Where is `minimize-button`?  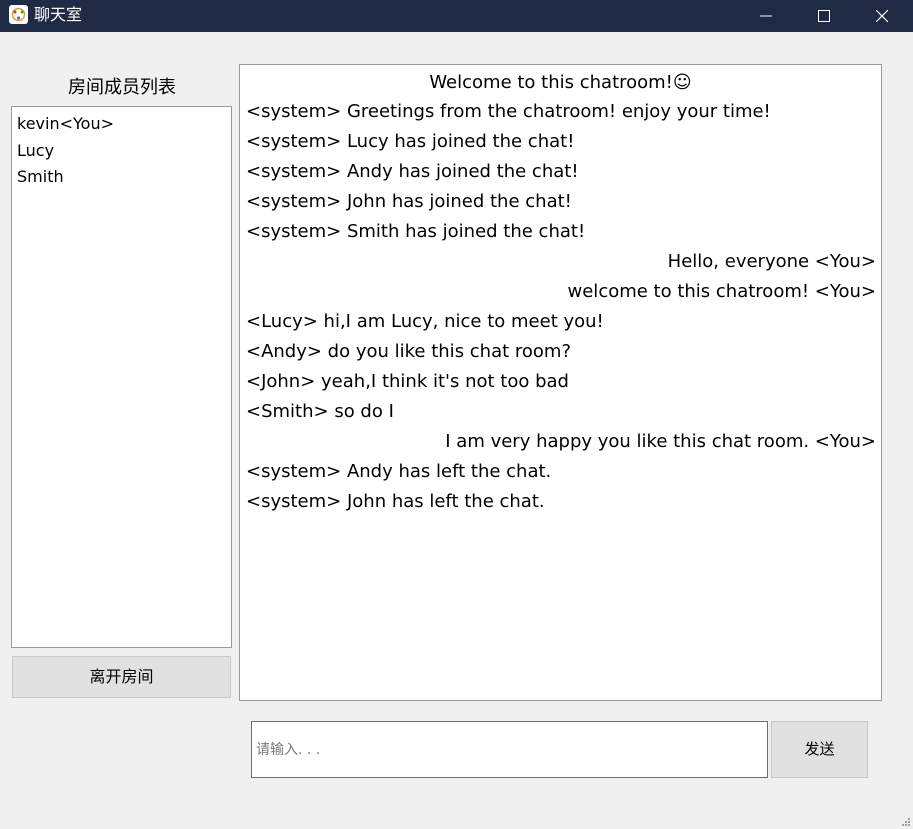
minimize-button is located at coordinates (766, 16).